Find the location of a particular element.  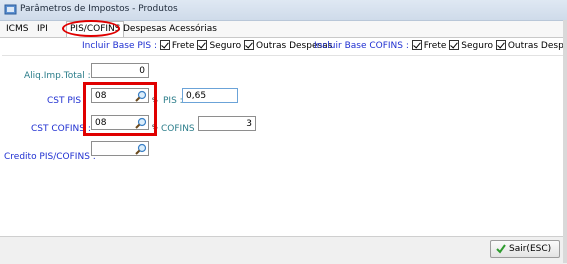

incluir-base-pis-label: Incluir Base PIS : is located at coordinates (120, 46).